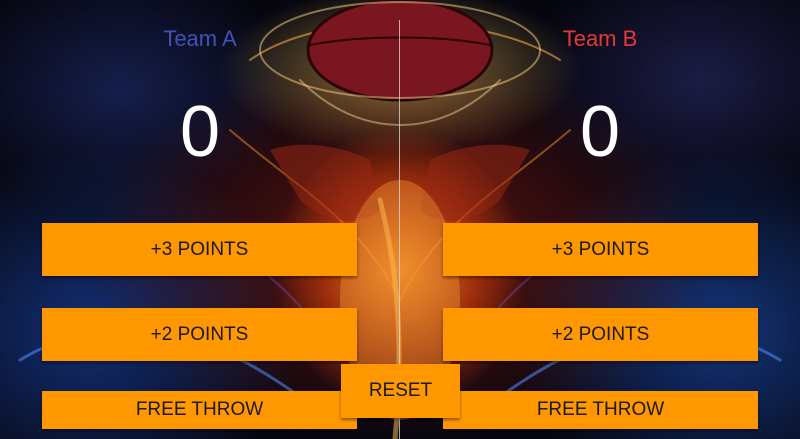 The image size is (800, 439). Describe the element at coordinates (199, 249) in the screenshot. I see `team-a-plus-3-button: +3 POINTS` at that location.